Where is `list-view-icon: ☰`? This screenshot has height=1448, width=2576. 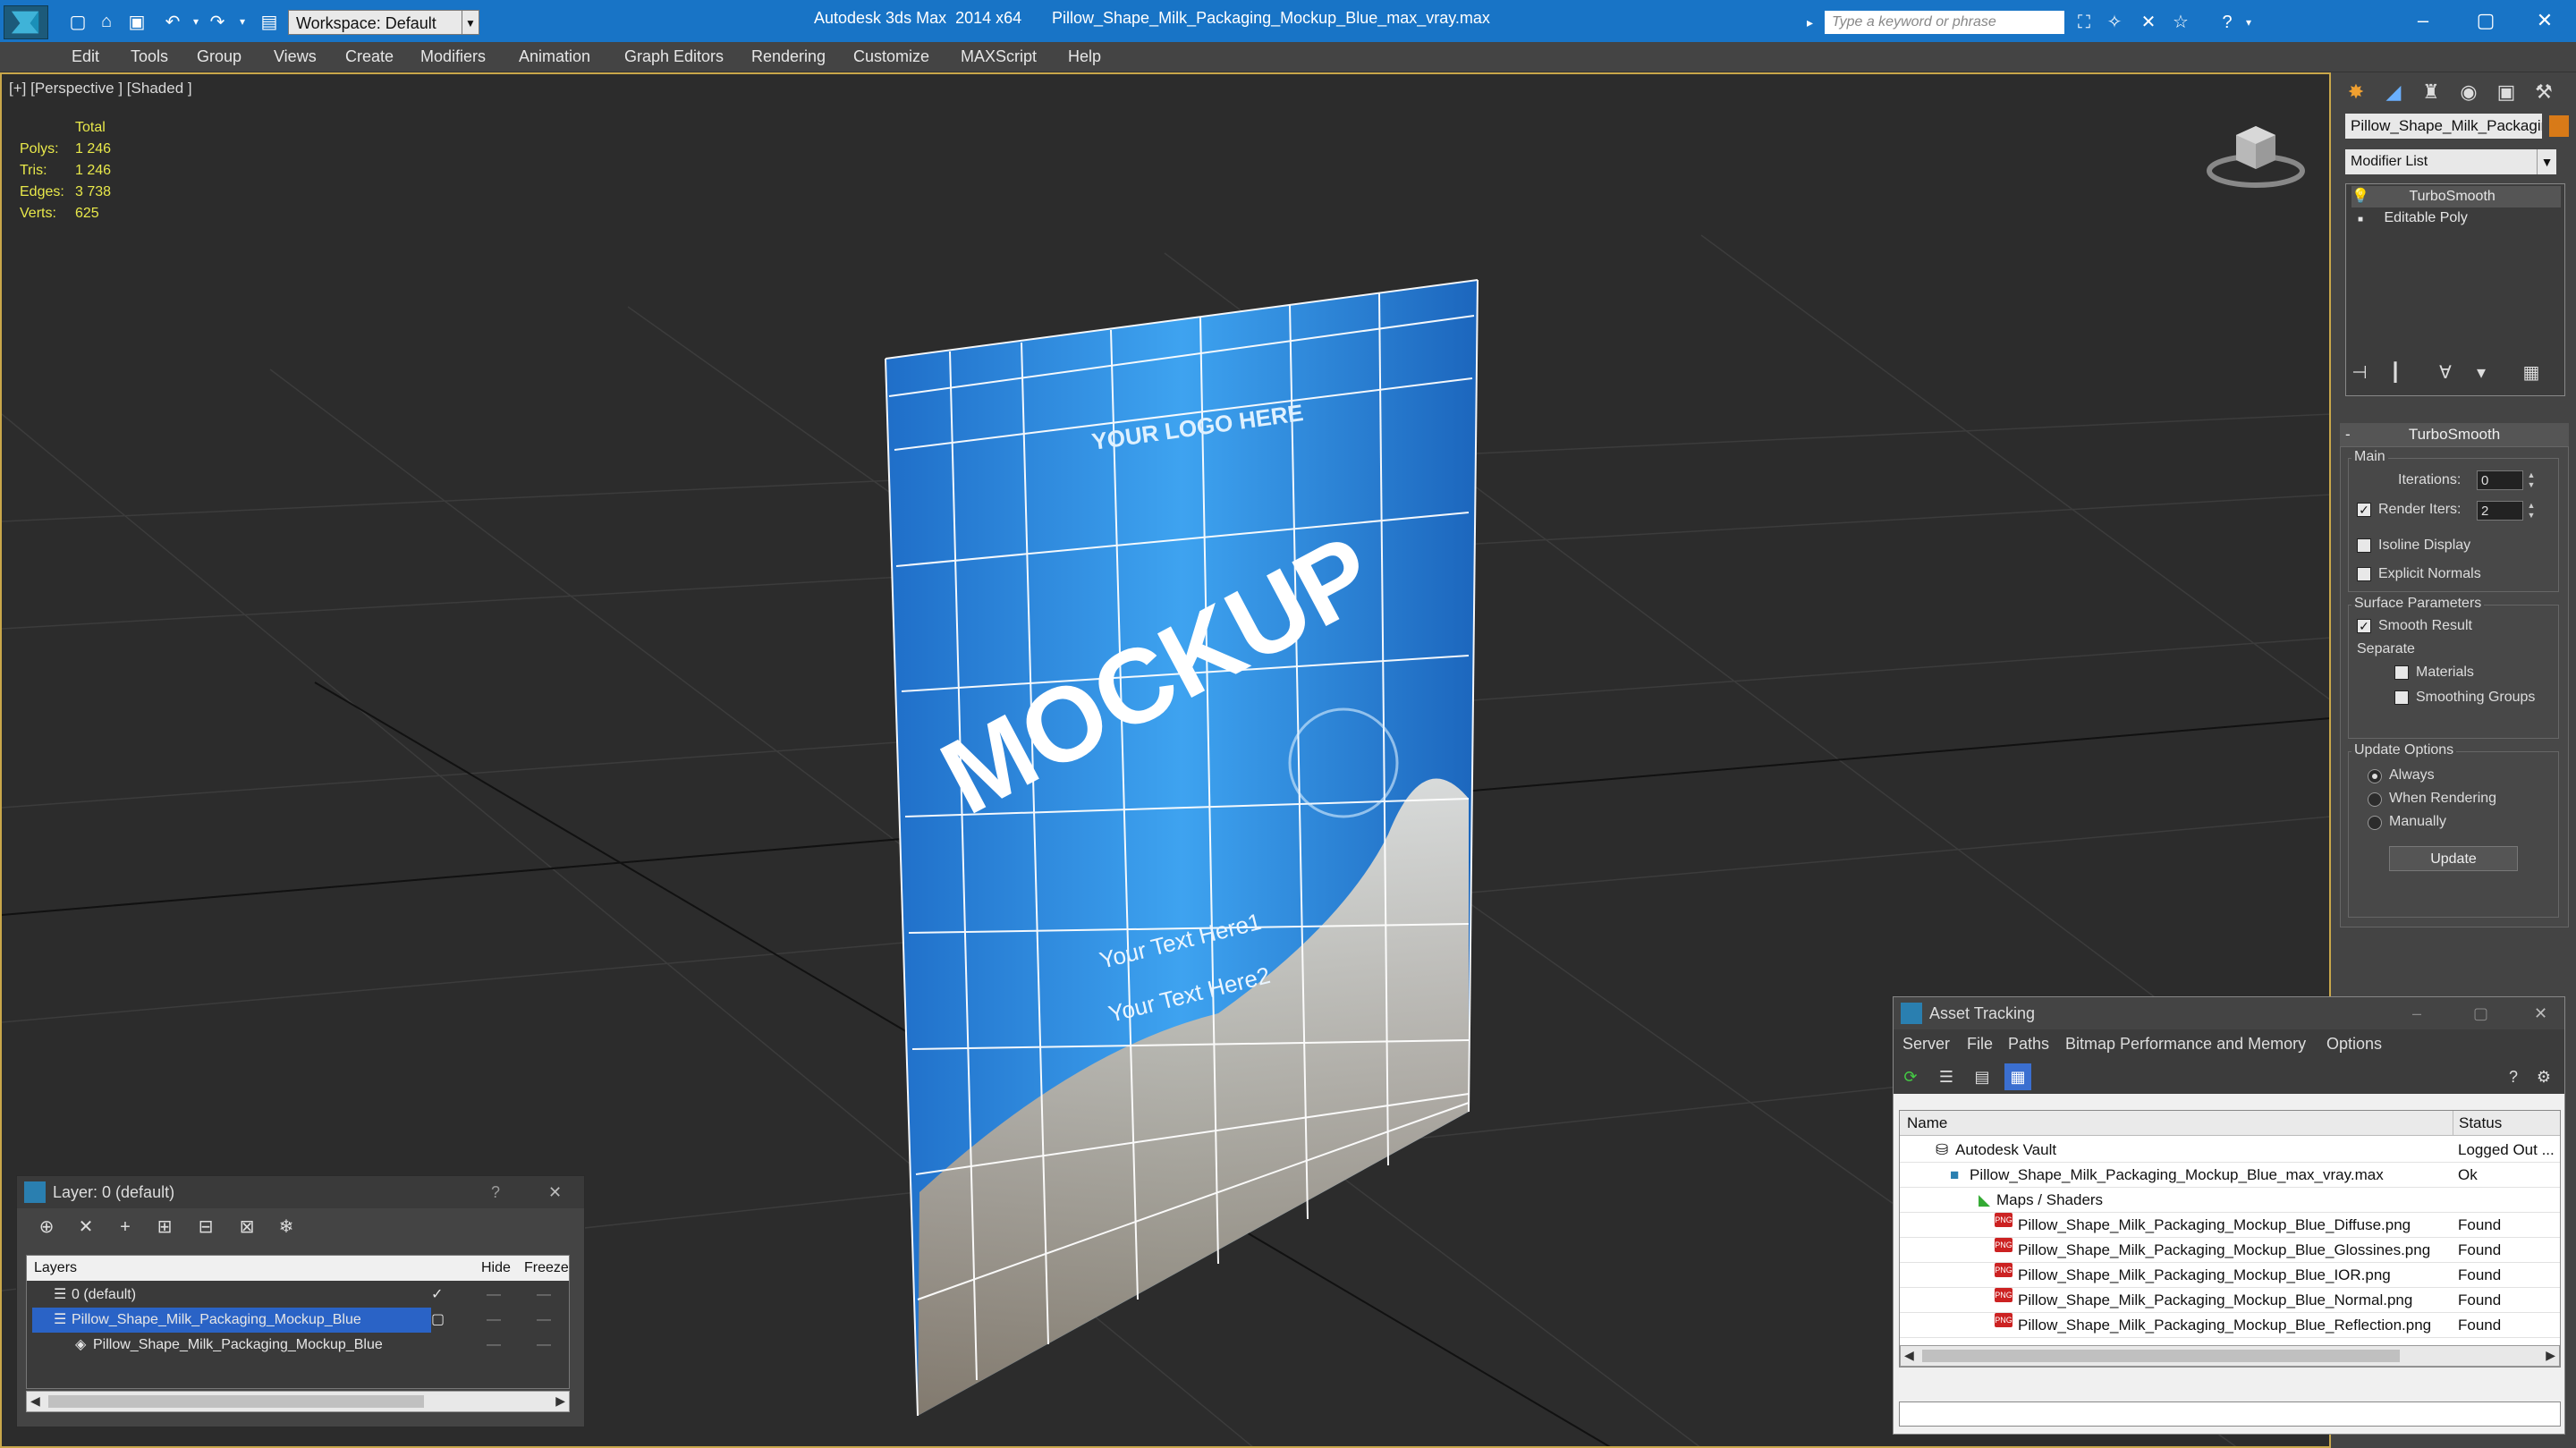 list-view-icon: ☰ is located at coordinates (1946, 1076).